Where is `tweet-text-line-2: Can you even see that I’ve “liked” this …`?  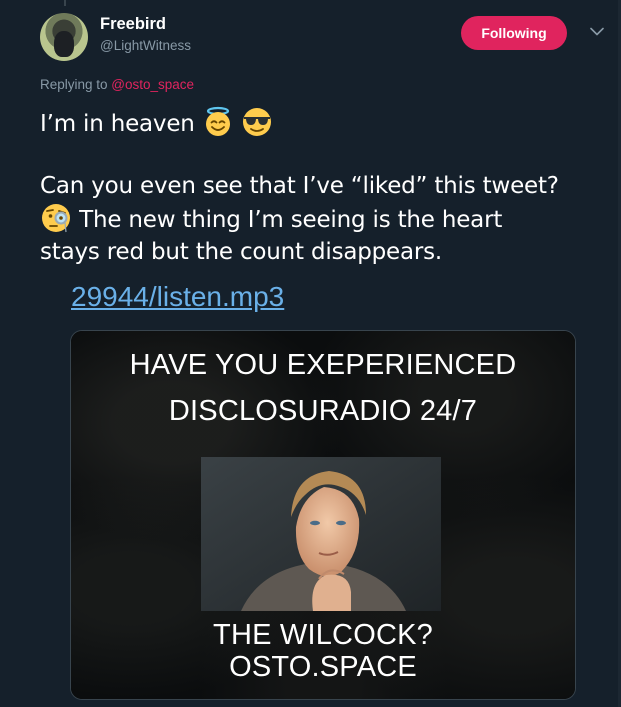
tweet-text-line-2: Can you even see that I’ve “liked” this … is located at coordinates (299, 186).